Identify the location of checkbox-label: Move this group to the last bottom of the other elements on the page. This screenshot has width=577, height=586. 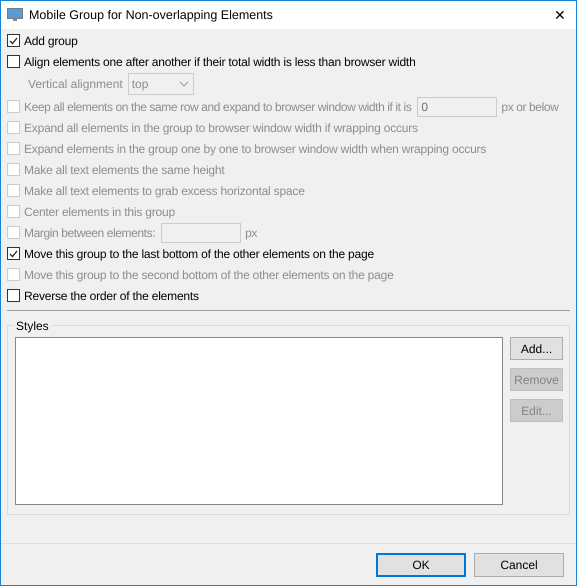
(199, 254).